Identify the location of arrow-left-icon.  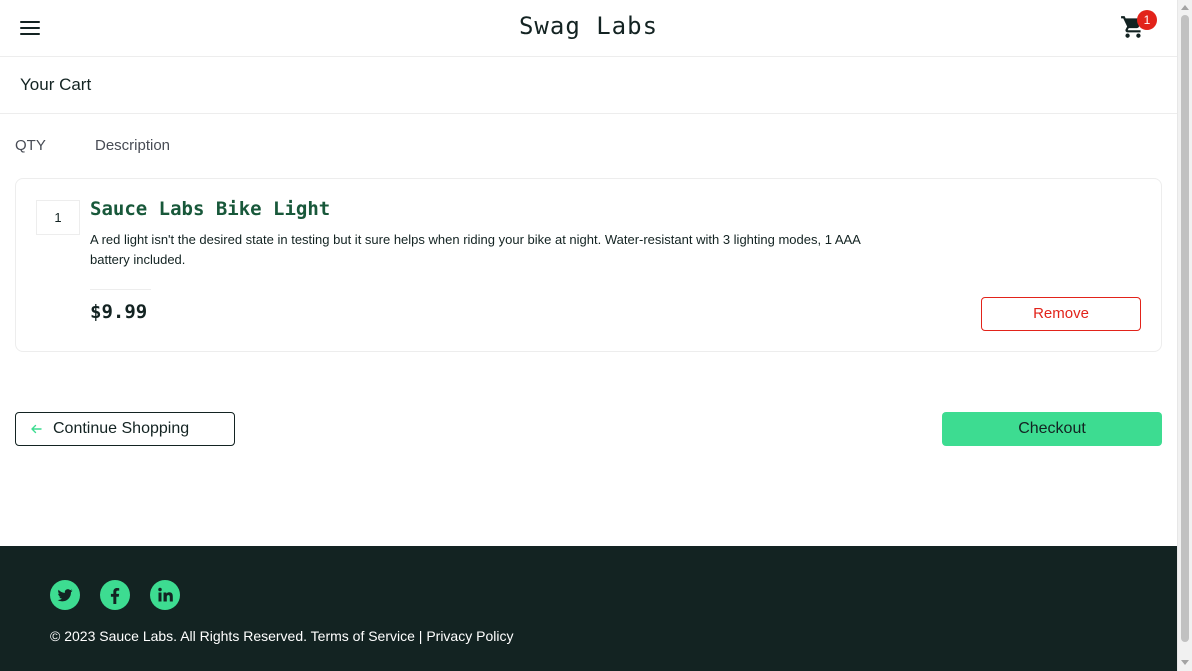
(36, 428).